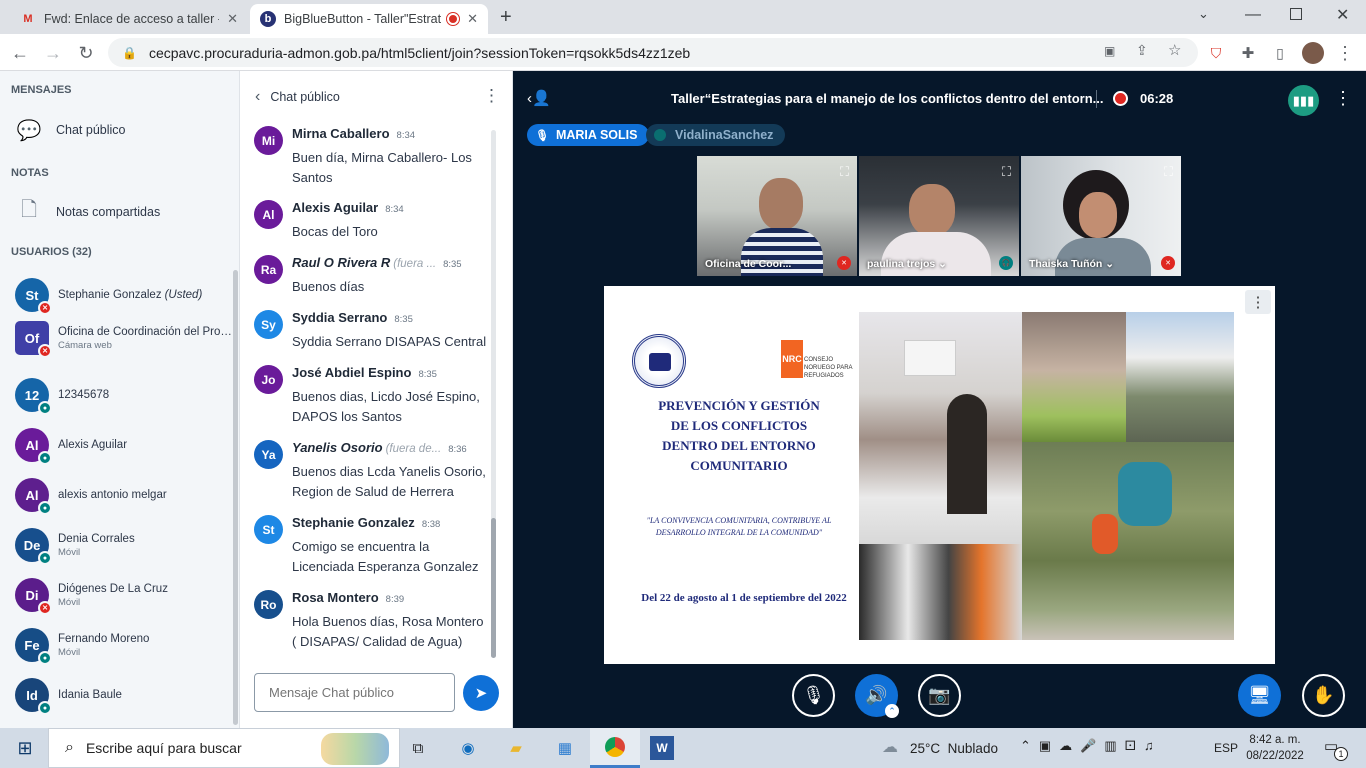 The width and height of the screenshot is (1366, 768). I want to click on message-author: Mirna Caballero, so click(341, 133).